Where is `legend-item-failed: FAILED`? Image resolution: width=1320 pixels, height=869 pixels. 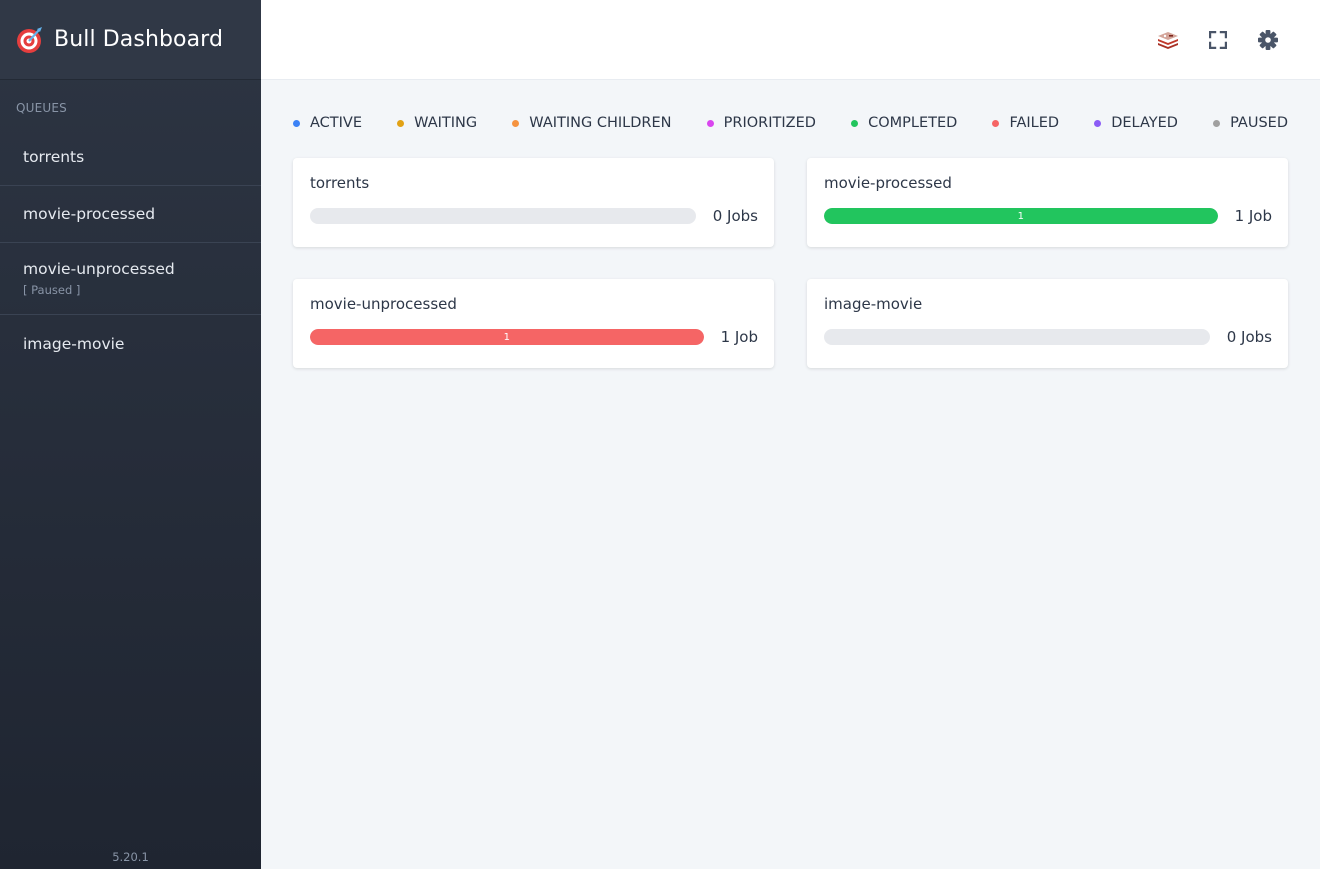
legend-item-failed: FAILED is located at coordinates (1025, 123).